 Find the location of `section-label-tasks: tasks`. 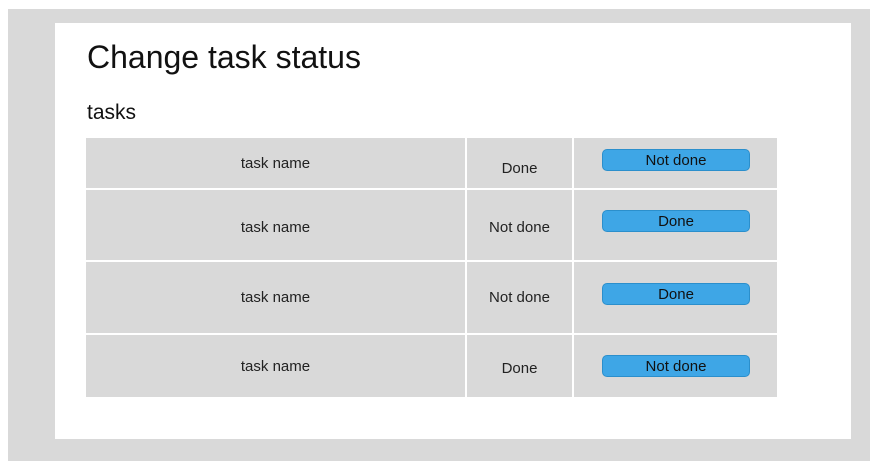

section-label-tasks: tasks is located at coordinates (112, 112).